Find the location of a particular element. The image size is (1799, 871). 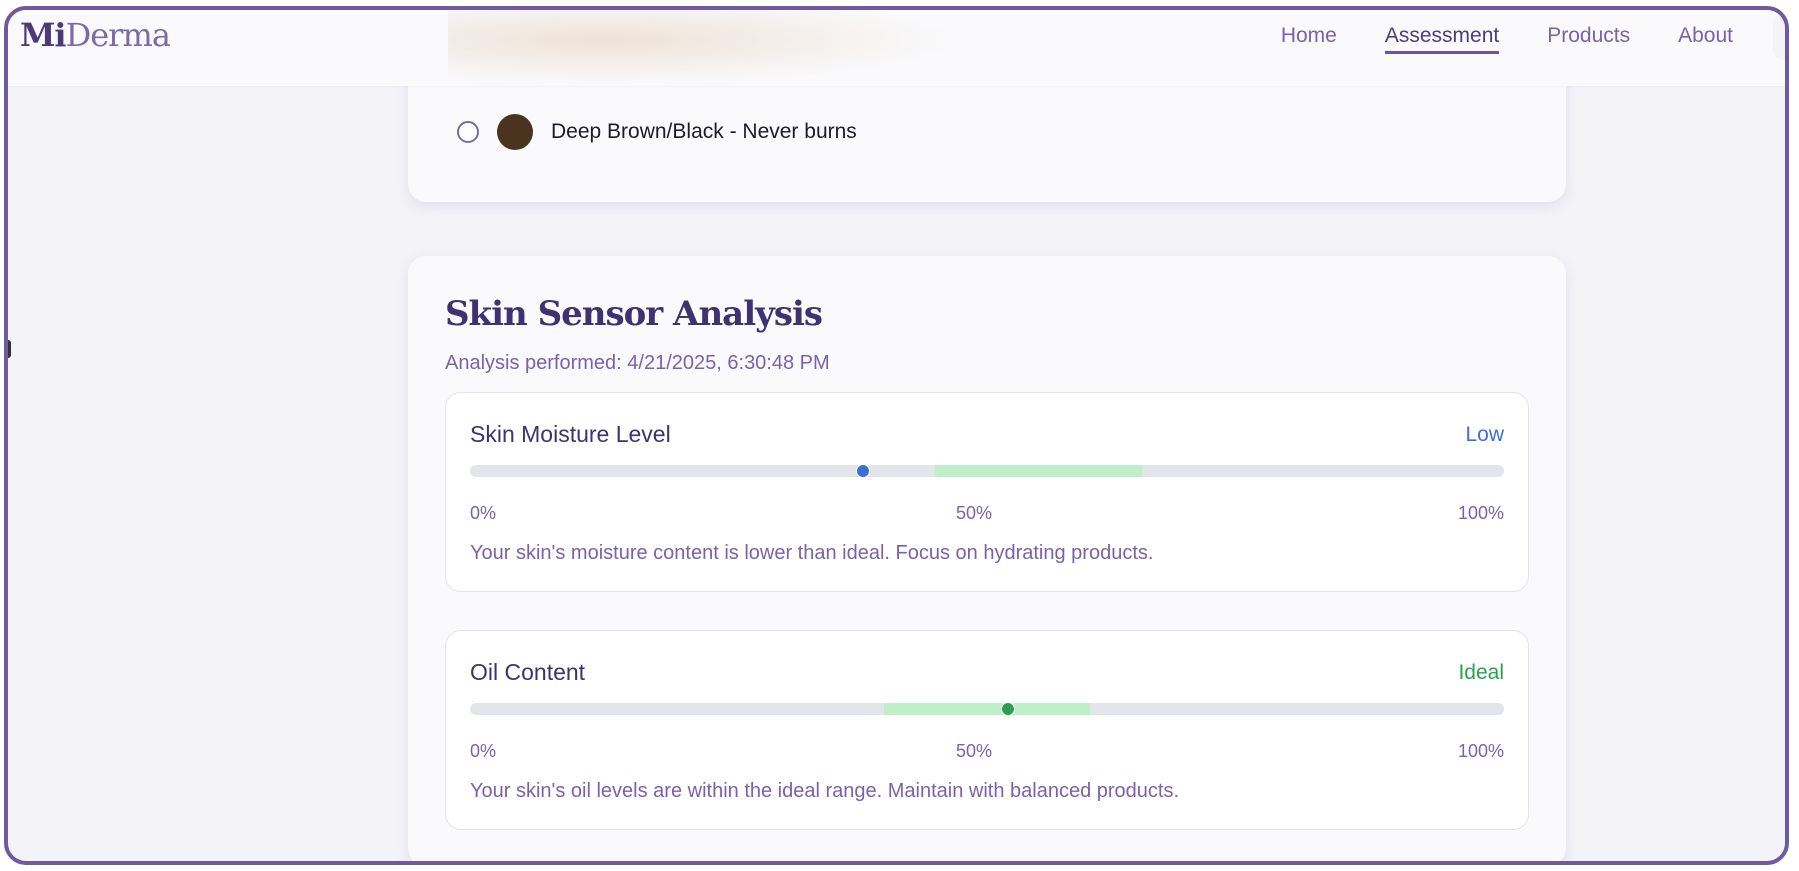

nav-home: Home is located at coordinates (1309, 39).